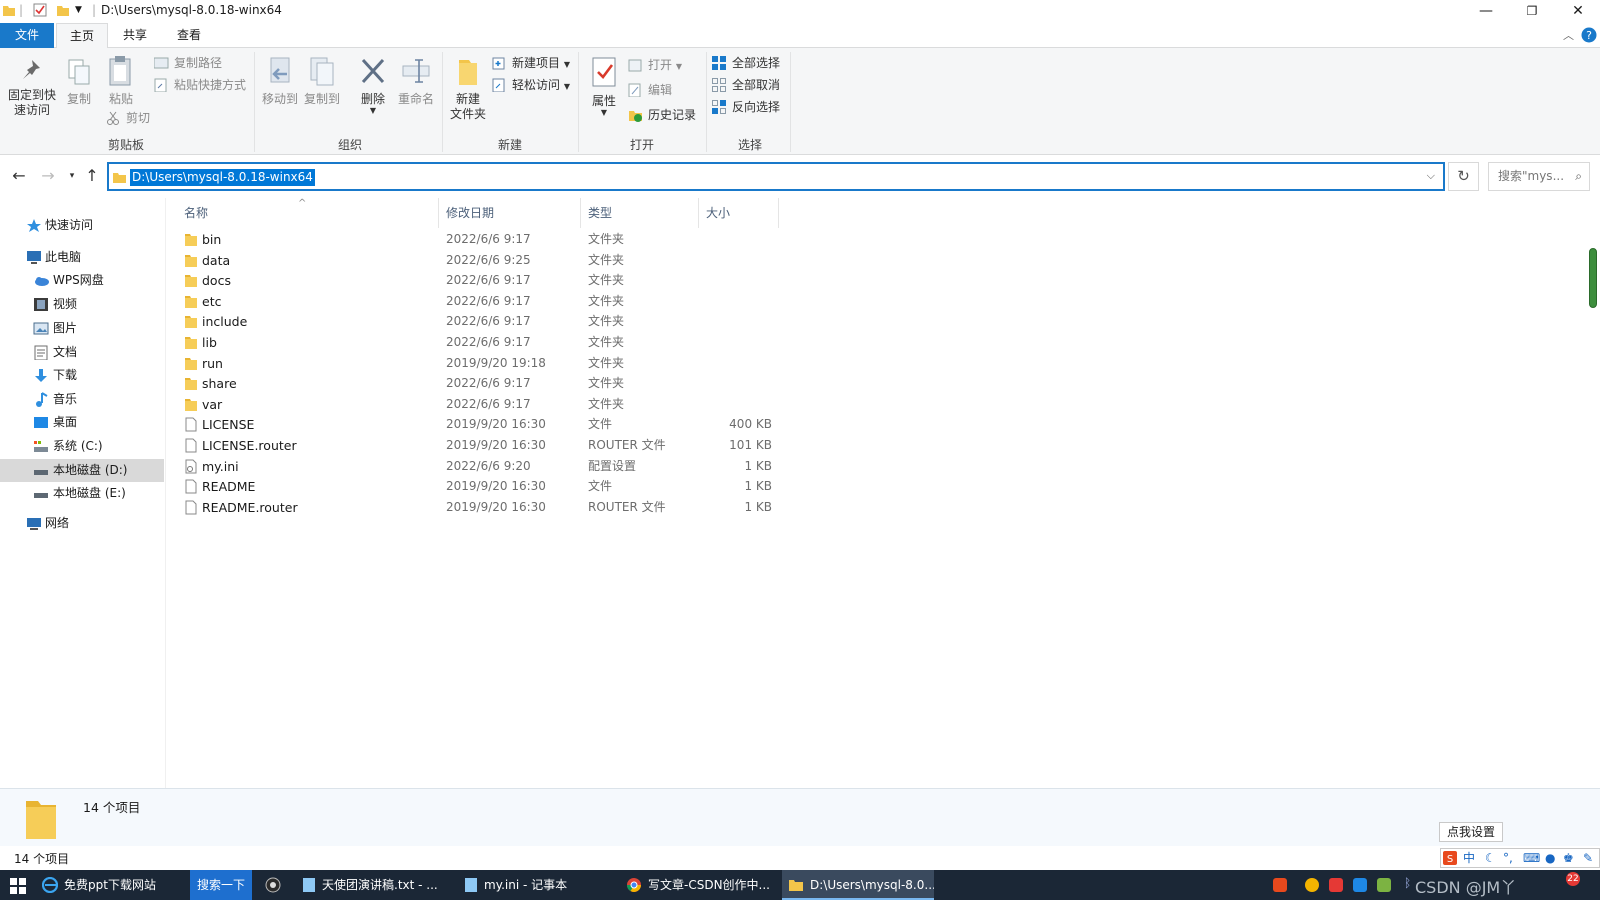  What do you see at coordinates (496, 506) in the screenshot?
I see `file-date: 2019/9/20 16:30` at bounding box center [496, 506].